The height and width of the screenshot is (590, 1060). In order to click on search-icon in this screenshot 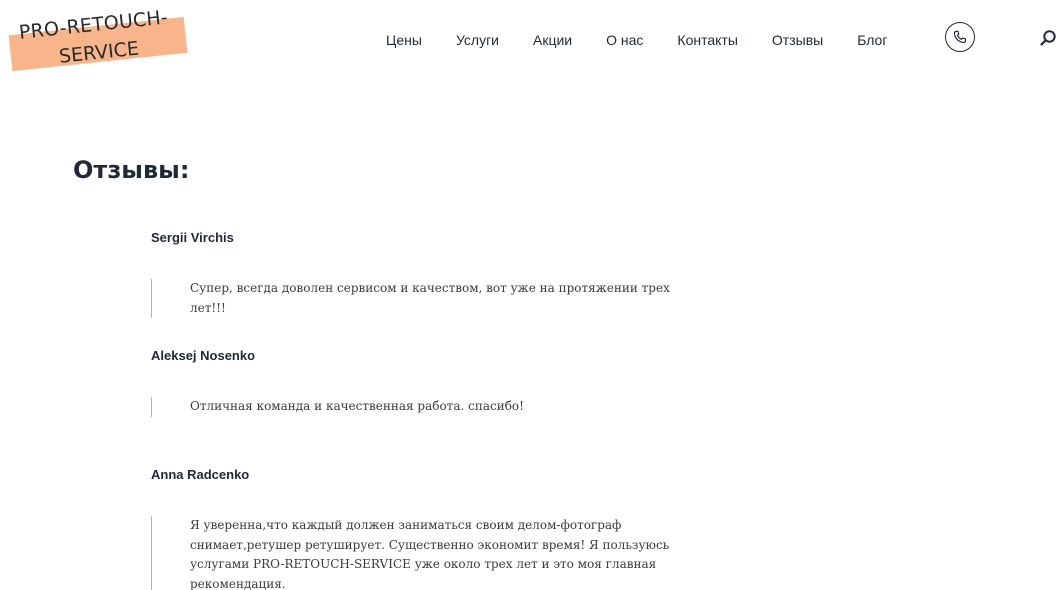, I will do `click(1048, 38)`.